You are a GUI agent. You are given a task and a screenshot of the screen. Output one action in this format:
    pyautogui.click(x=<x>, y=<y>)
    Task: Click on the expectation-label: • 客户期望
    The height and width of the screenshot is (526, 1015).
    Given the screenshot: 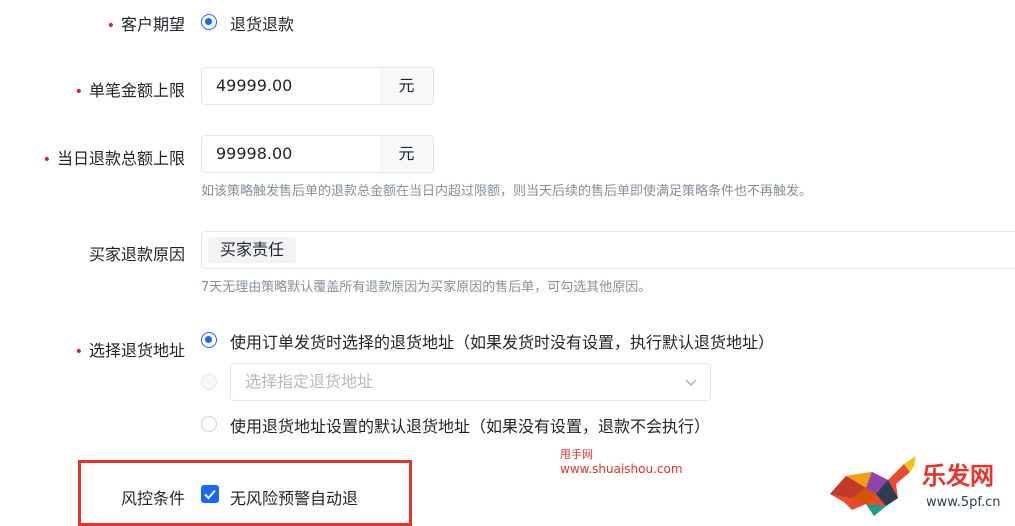 What is the action you would take?
    pyautogui.click(x=145, y=24)
    